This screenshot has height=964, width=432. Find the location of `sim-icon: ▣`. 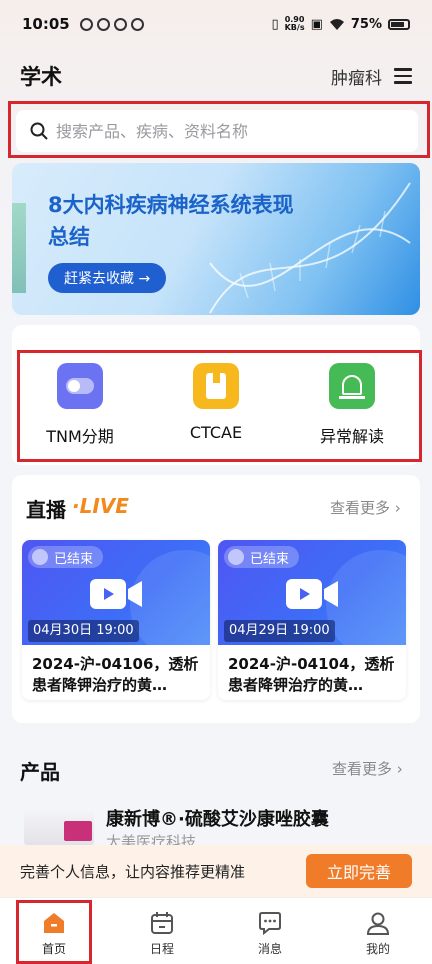

sim-icon: ▣ is located at coordinates (316, 24).